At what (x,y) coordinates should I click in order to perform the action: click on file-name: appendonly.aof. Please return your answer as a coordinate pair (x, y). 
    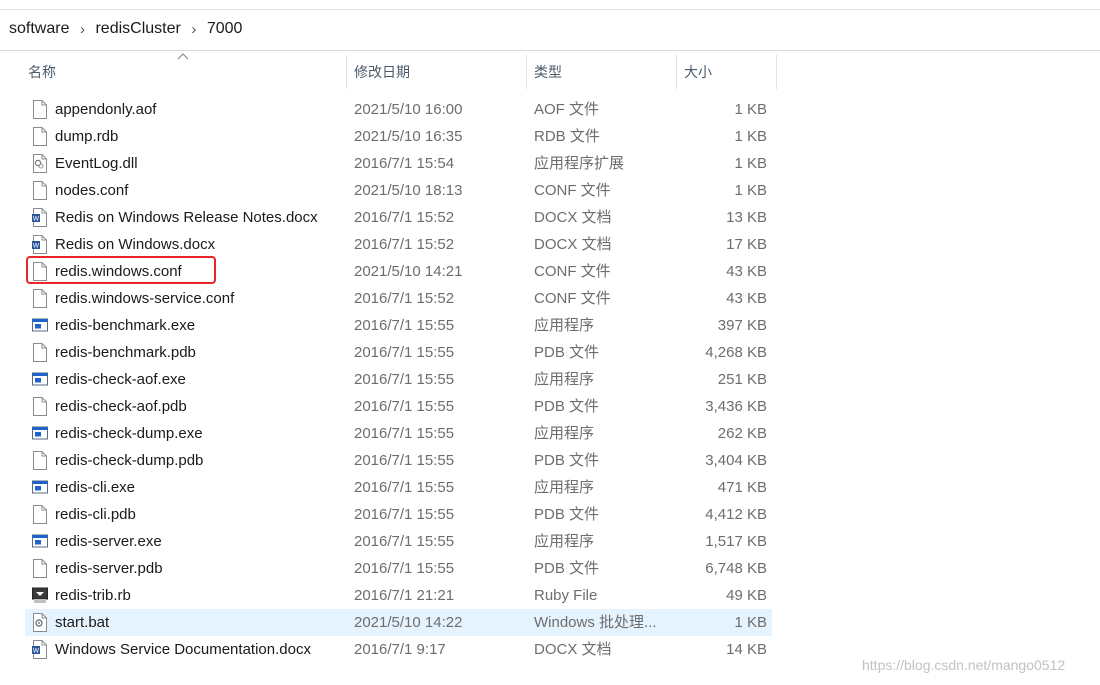
    Looking at the image, I should click on (106, 109).